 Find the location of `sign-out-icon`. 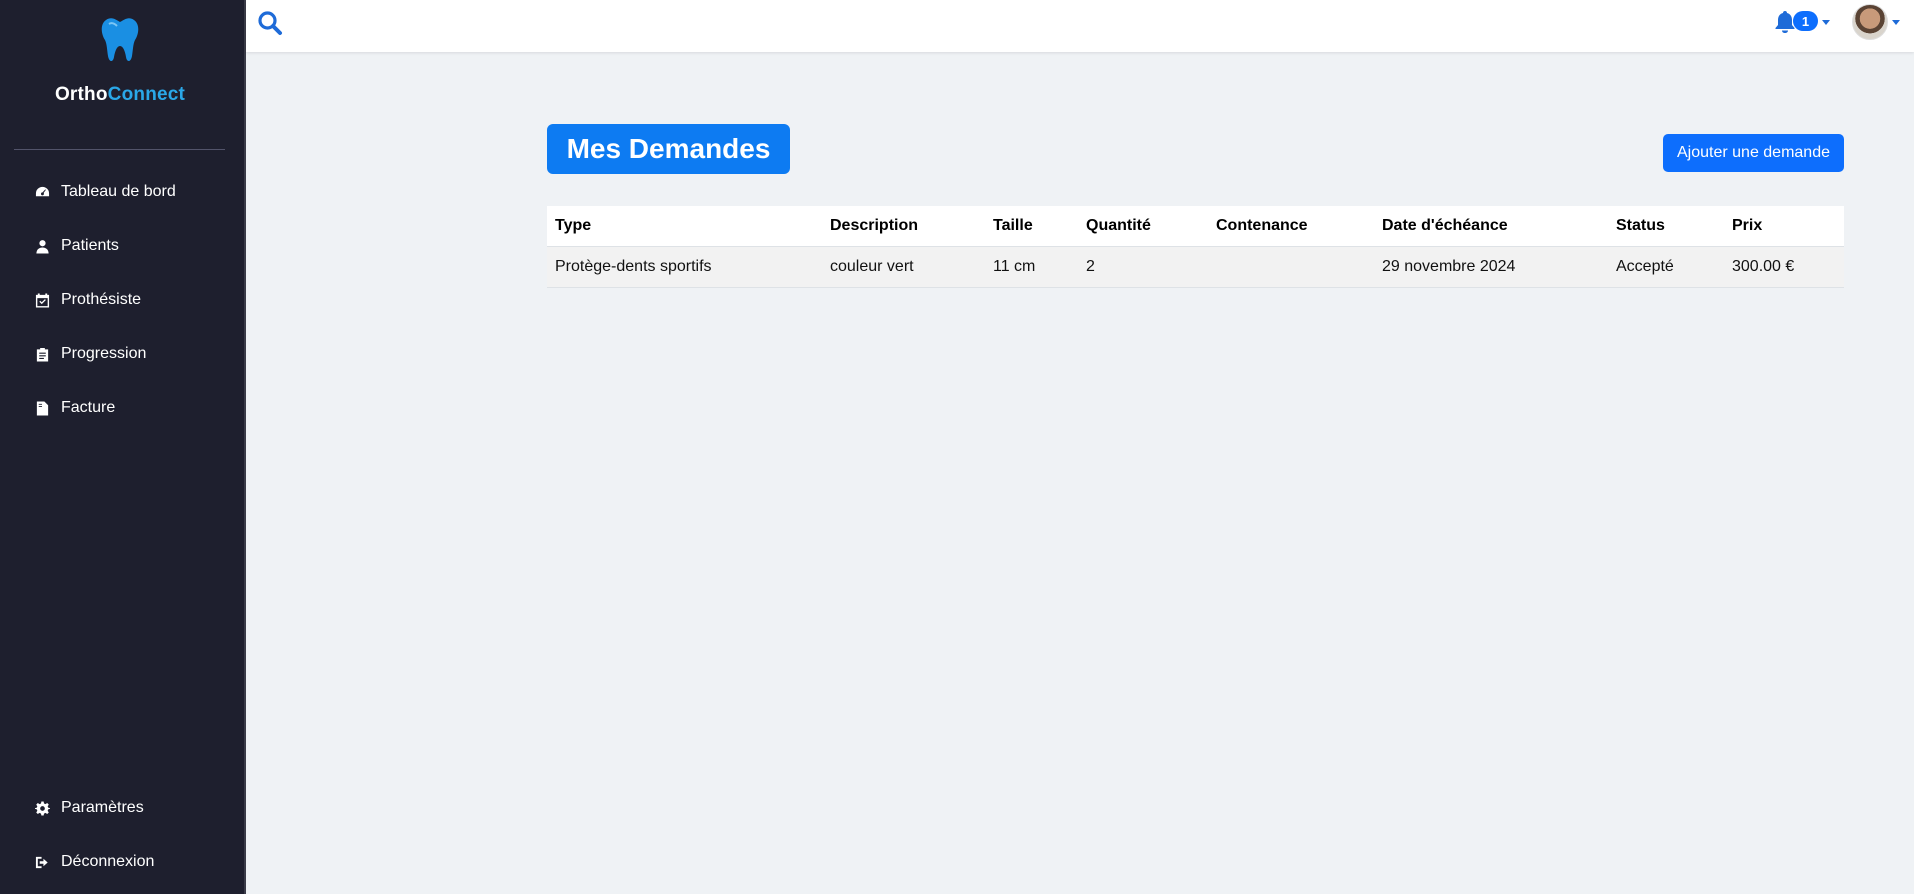

sign-out-icon is located at coordinates (42, 862).